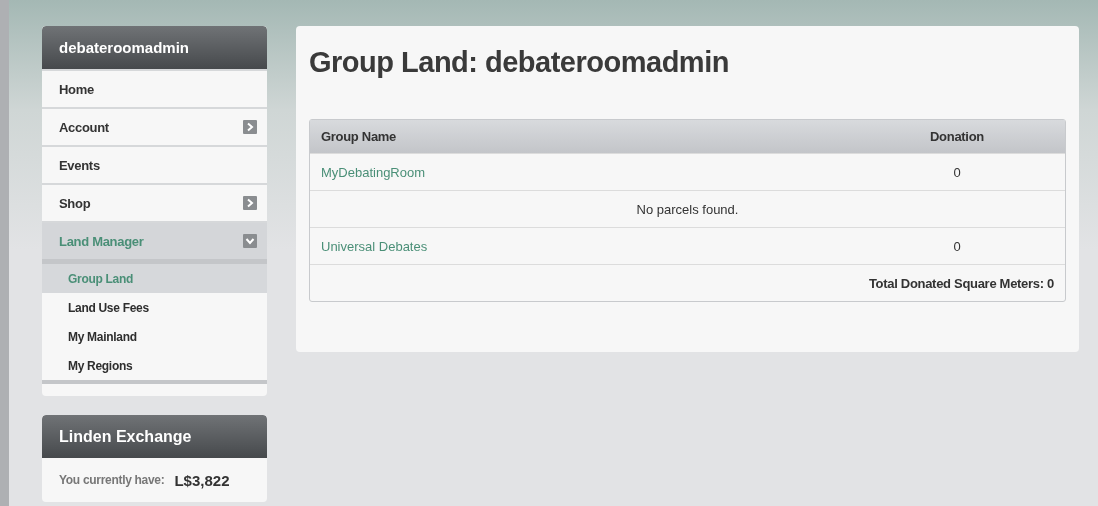  I want to click on empty-message: No parcels found., so click(687, 209).